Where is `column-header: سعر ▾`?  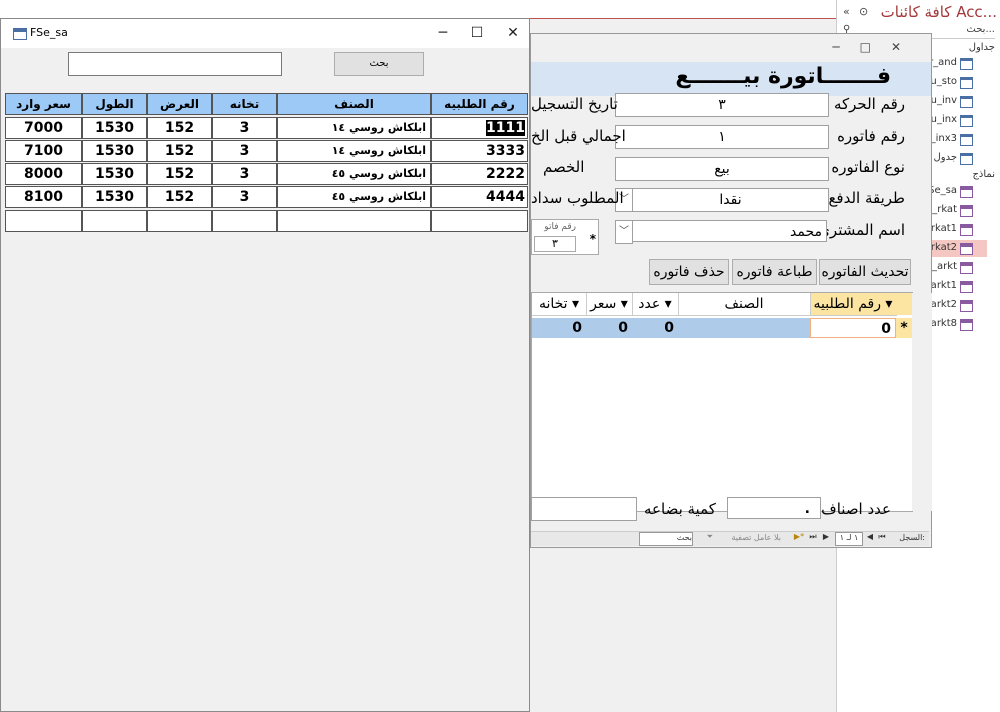 column-header: سعر ▾ is located at coordinates (609, 304).